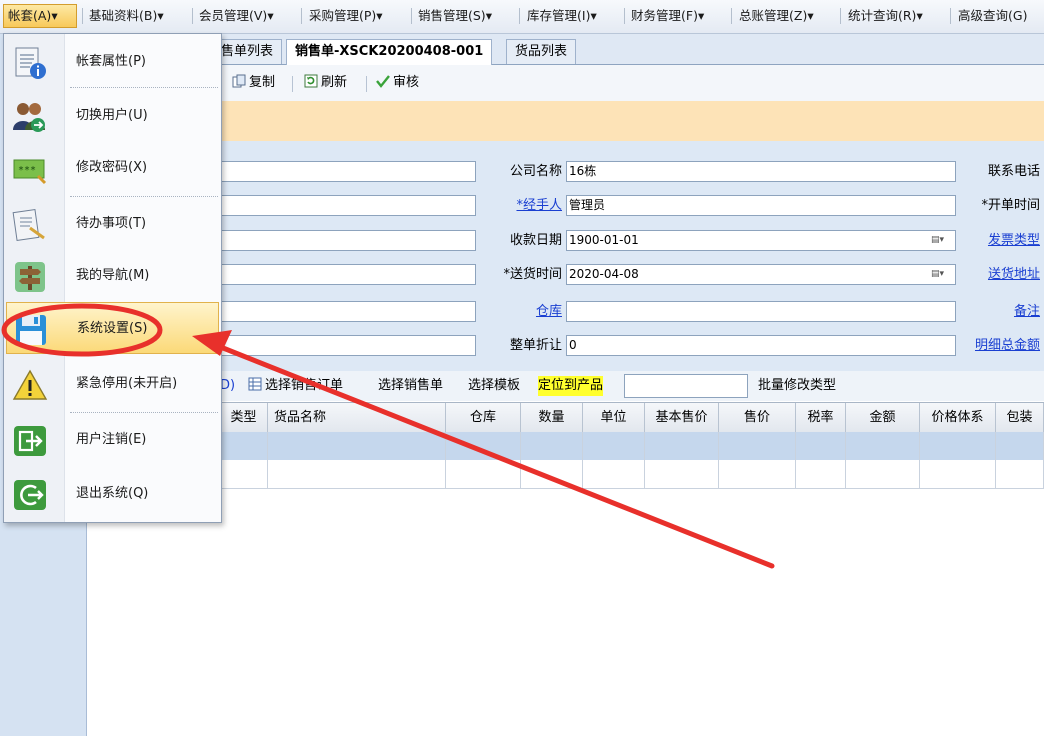 This screenshot has width=1044, height=736. Describe the element at coordinates (565, 83) in the screenshot. I see `toolbar: 复制 刷新 审核` at that location.